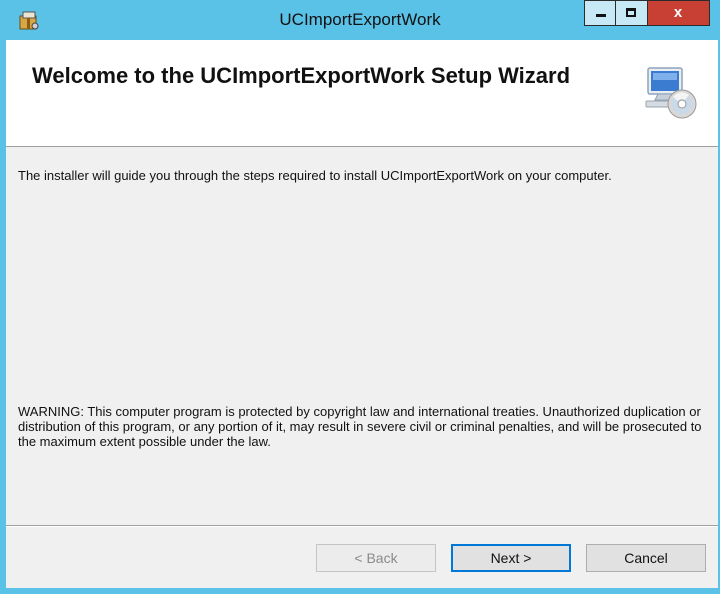 The height and width of the screenshot is (594, 720). What do you see at coordinates (601, 15) in the screenshot?
I see `minimize-icon` at bounding box center [601, 15].